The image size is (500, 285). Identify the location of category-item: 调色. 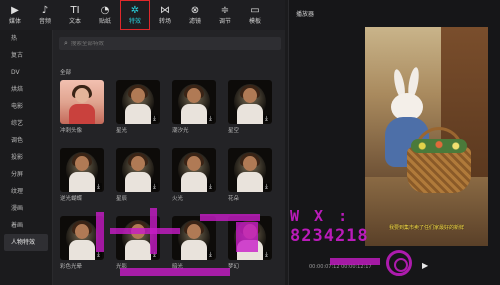
(26, 140).